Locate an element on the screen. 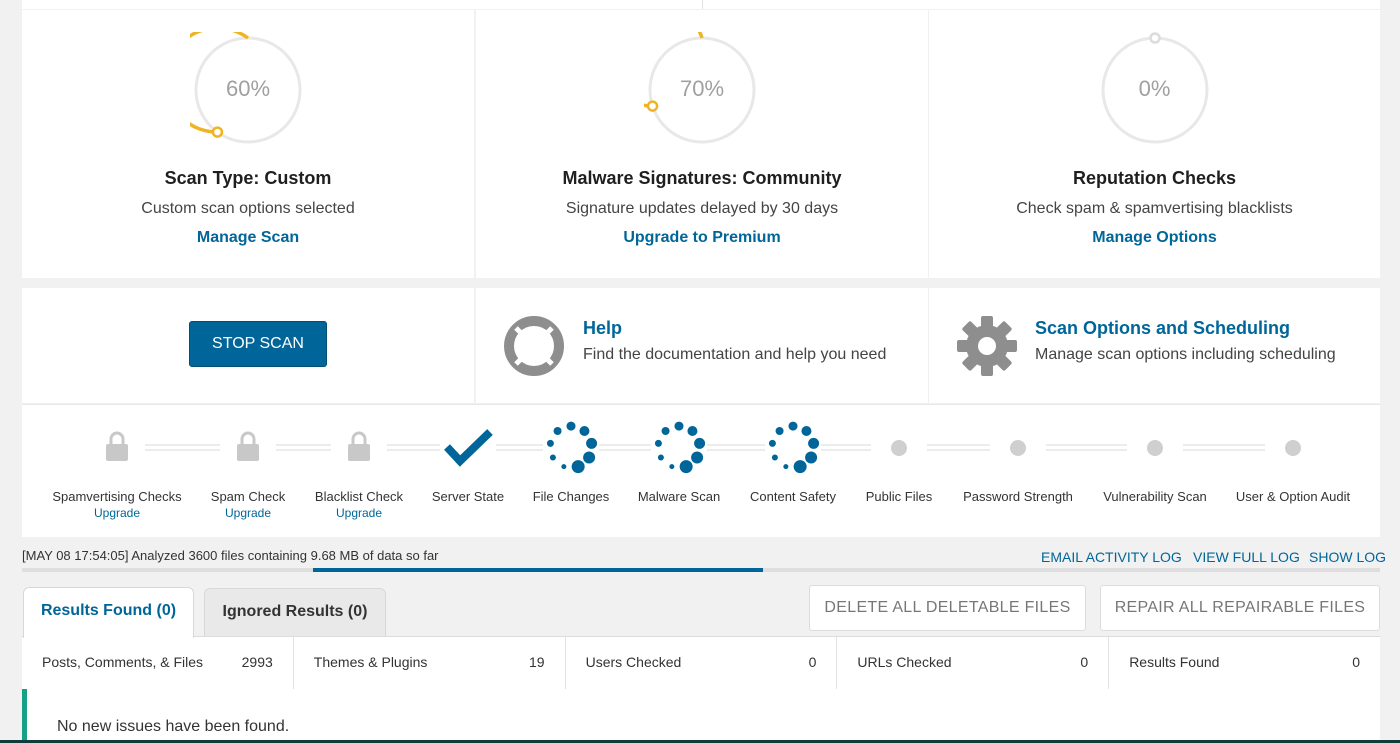 The image size is (1400, 743). upgrade-premium-link: Upgrade to Premium is located at coordinates (702, 238).